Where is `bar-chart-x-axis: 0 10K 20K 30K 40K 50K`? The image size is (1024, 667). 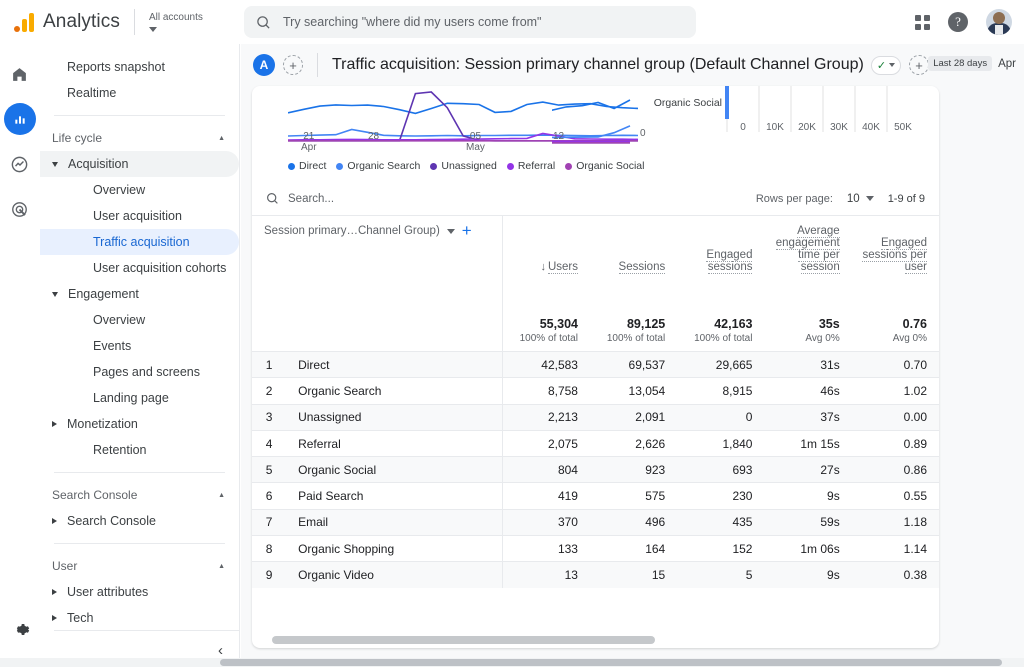 bar-chart-x-axis: 0 10K 20K 30K 40K 50K is located at coordinates (823, 127).